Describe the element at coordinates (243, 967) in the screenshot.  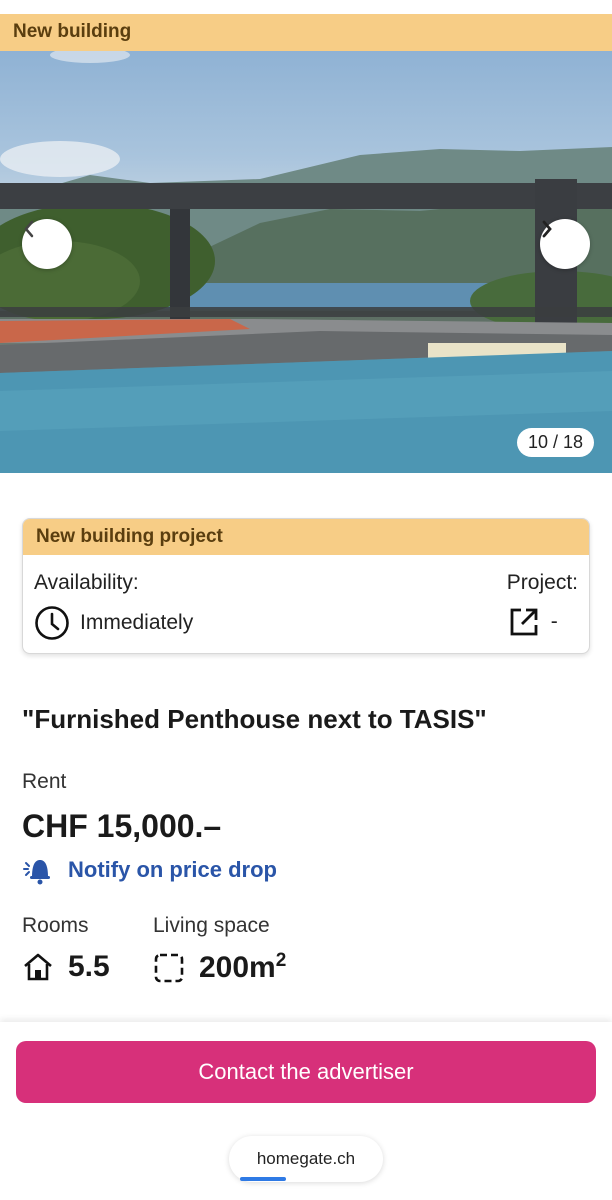
I see `living-space-value: 200m2` at that location.